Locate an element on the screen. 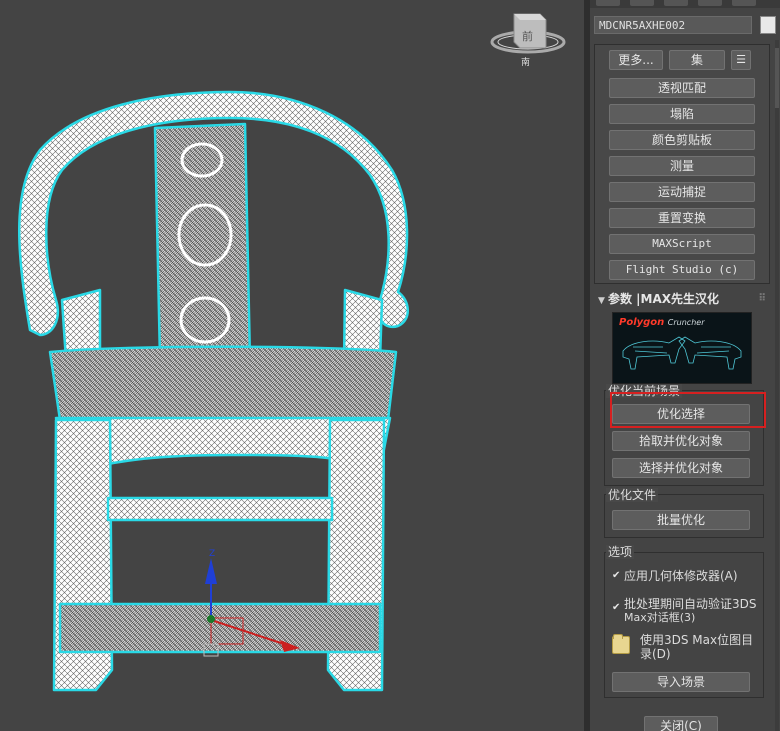  tab-modify is located at coordinates (642, 3).